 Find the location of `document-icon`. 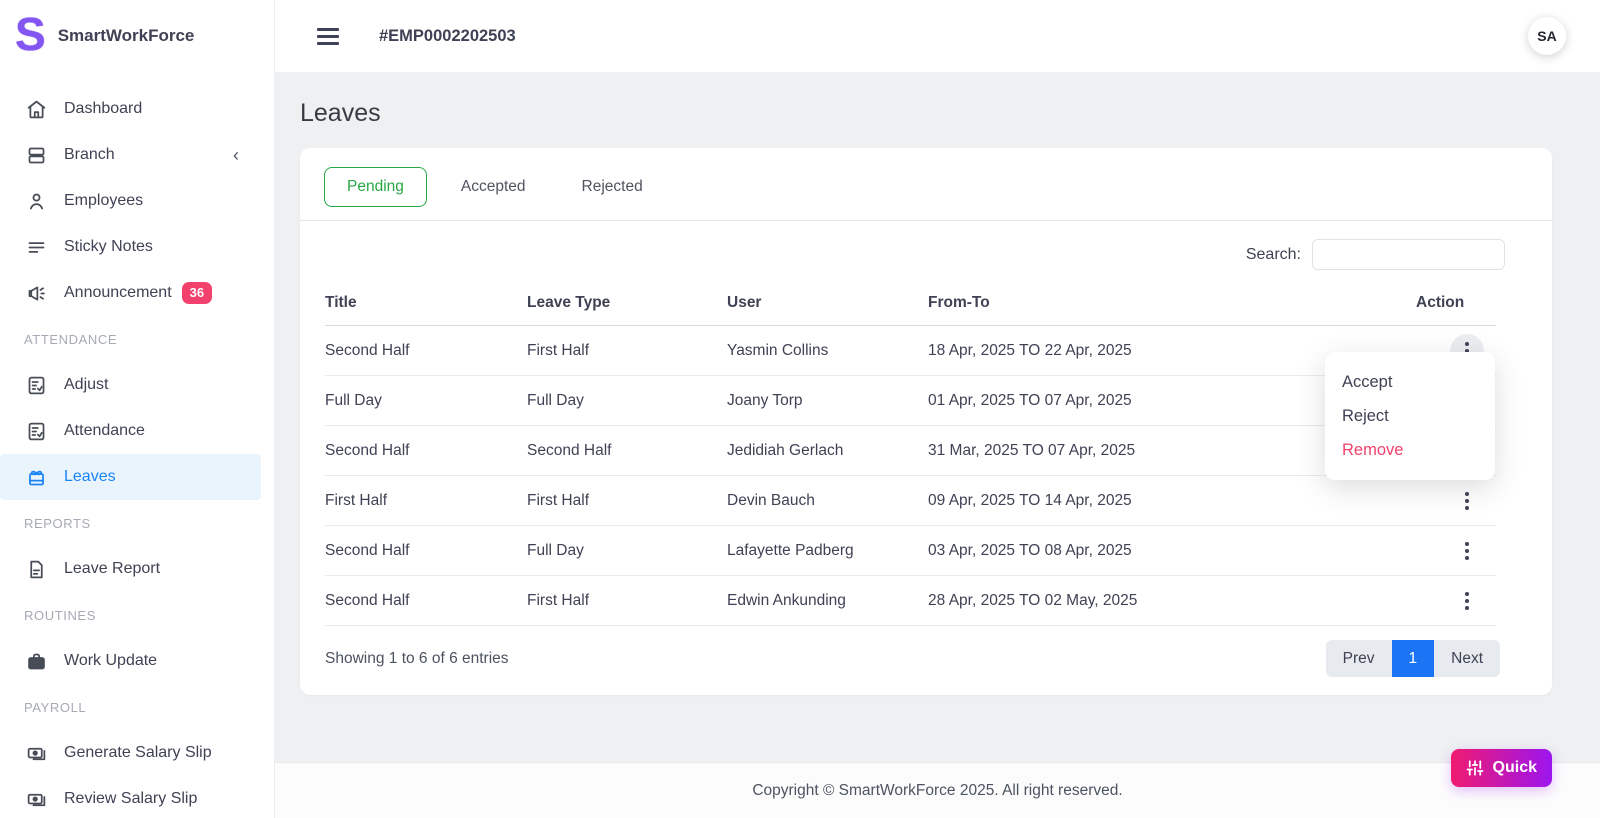

document-icon is located at coordinates (36, 569).